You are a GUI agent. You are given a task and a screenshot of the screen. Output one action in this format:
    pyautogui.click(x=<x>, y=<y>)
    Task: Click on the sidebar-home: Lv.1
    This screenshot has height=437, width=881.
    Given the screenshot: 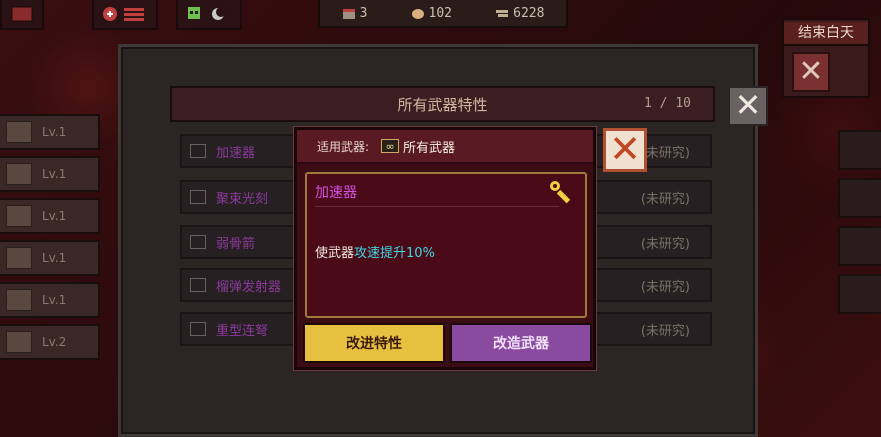 What is the action you would take?
    pyautogui.click(x=50, y=132)
    